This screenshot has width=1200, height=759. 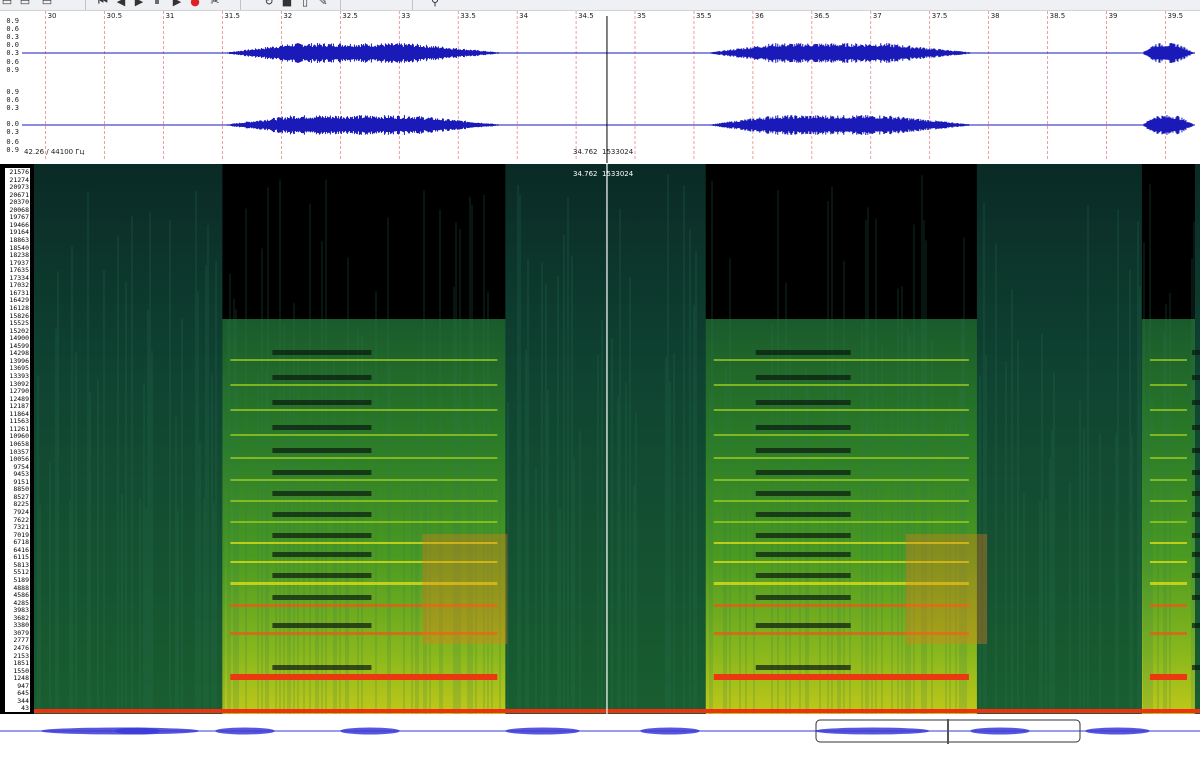 What do you see at coordinates (17, 708) in the screenshot?
I see `frequency-label: 43` at bounding box center [17, 708].